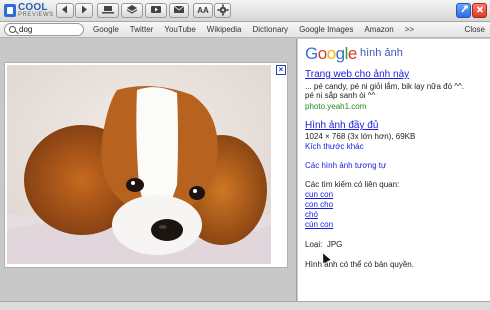 Image resolution: width=490 pixels, height=310 pixels. I want to click on play-icon, so click(156, 9).